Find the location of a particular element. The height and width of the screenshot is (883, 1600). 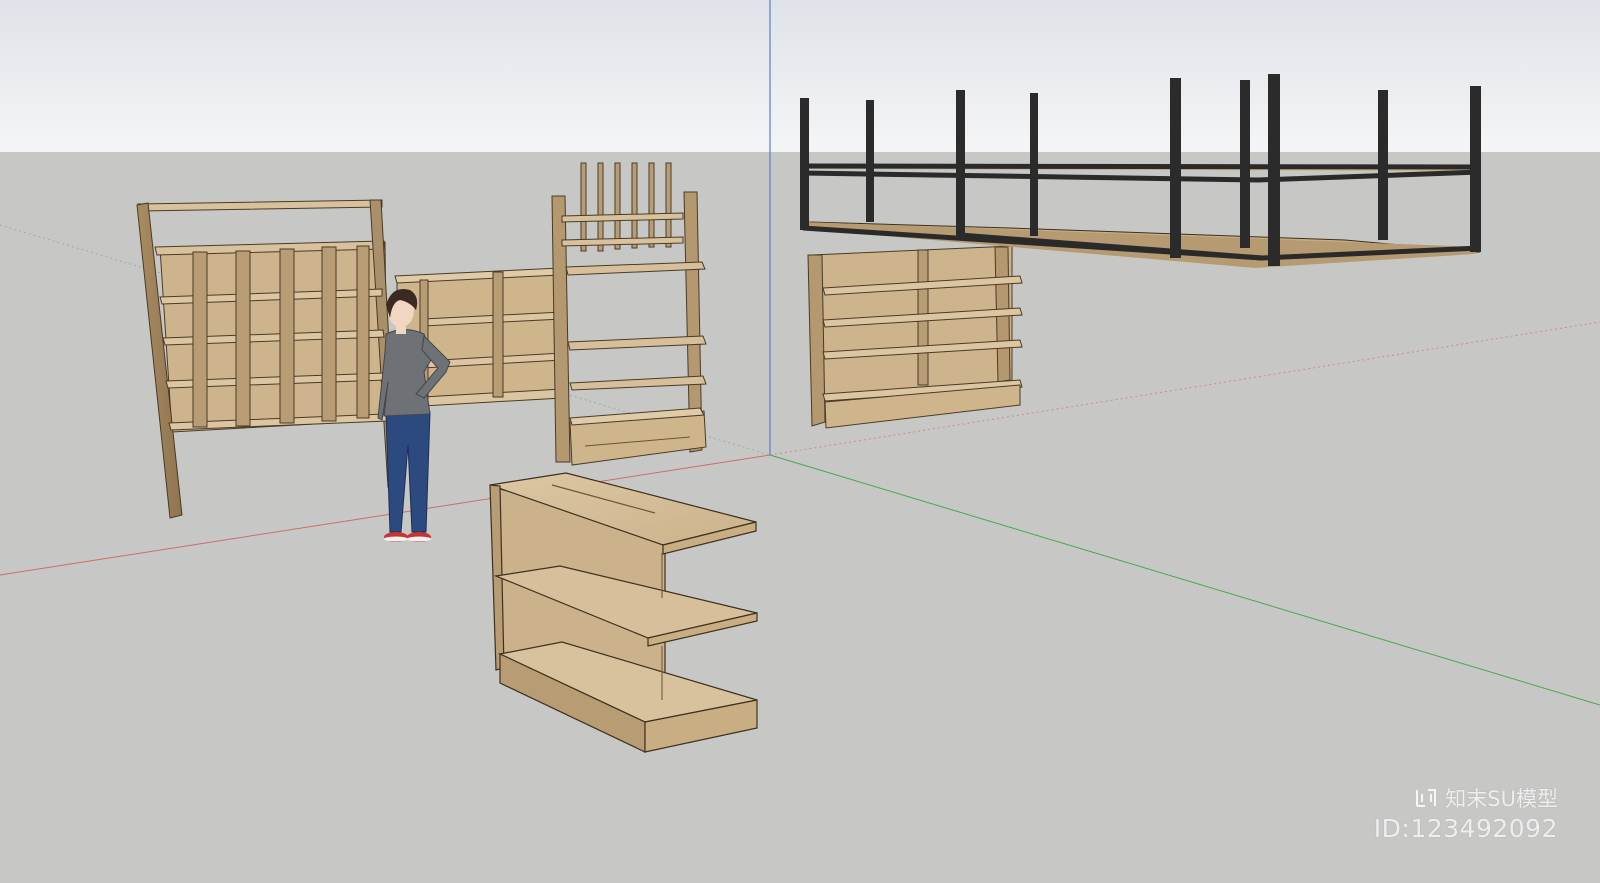

watermark-id: ID:123492092 is located at coordinates (1465, 828).